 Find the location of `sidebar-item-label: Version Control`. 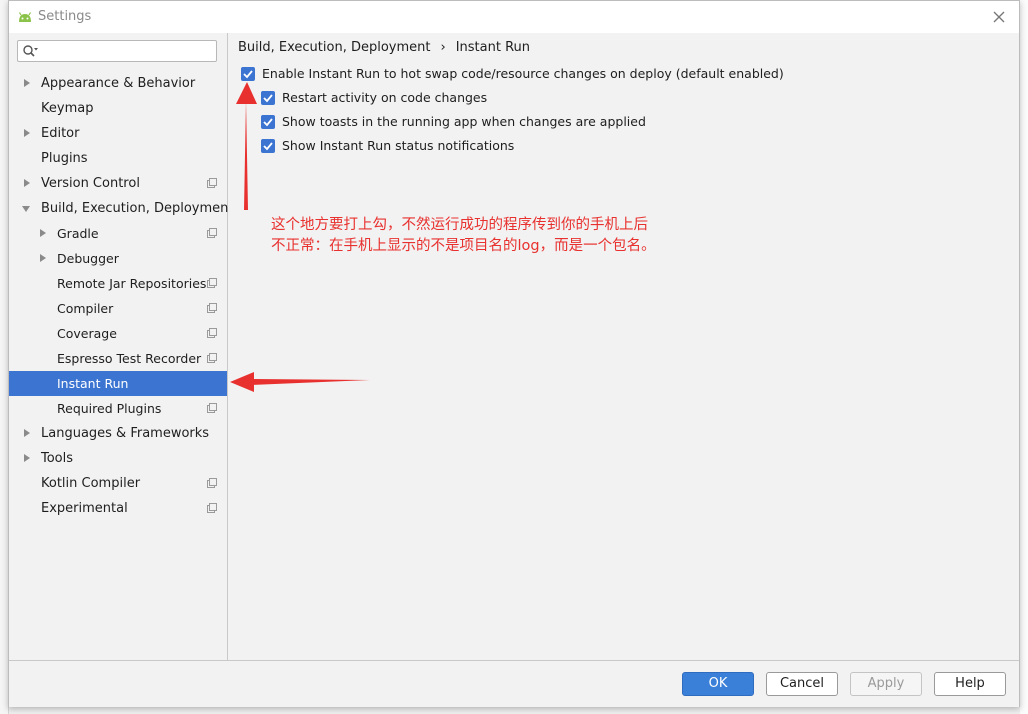

sidebar-item-label: Version Control is located at coordinates (90, 183).